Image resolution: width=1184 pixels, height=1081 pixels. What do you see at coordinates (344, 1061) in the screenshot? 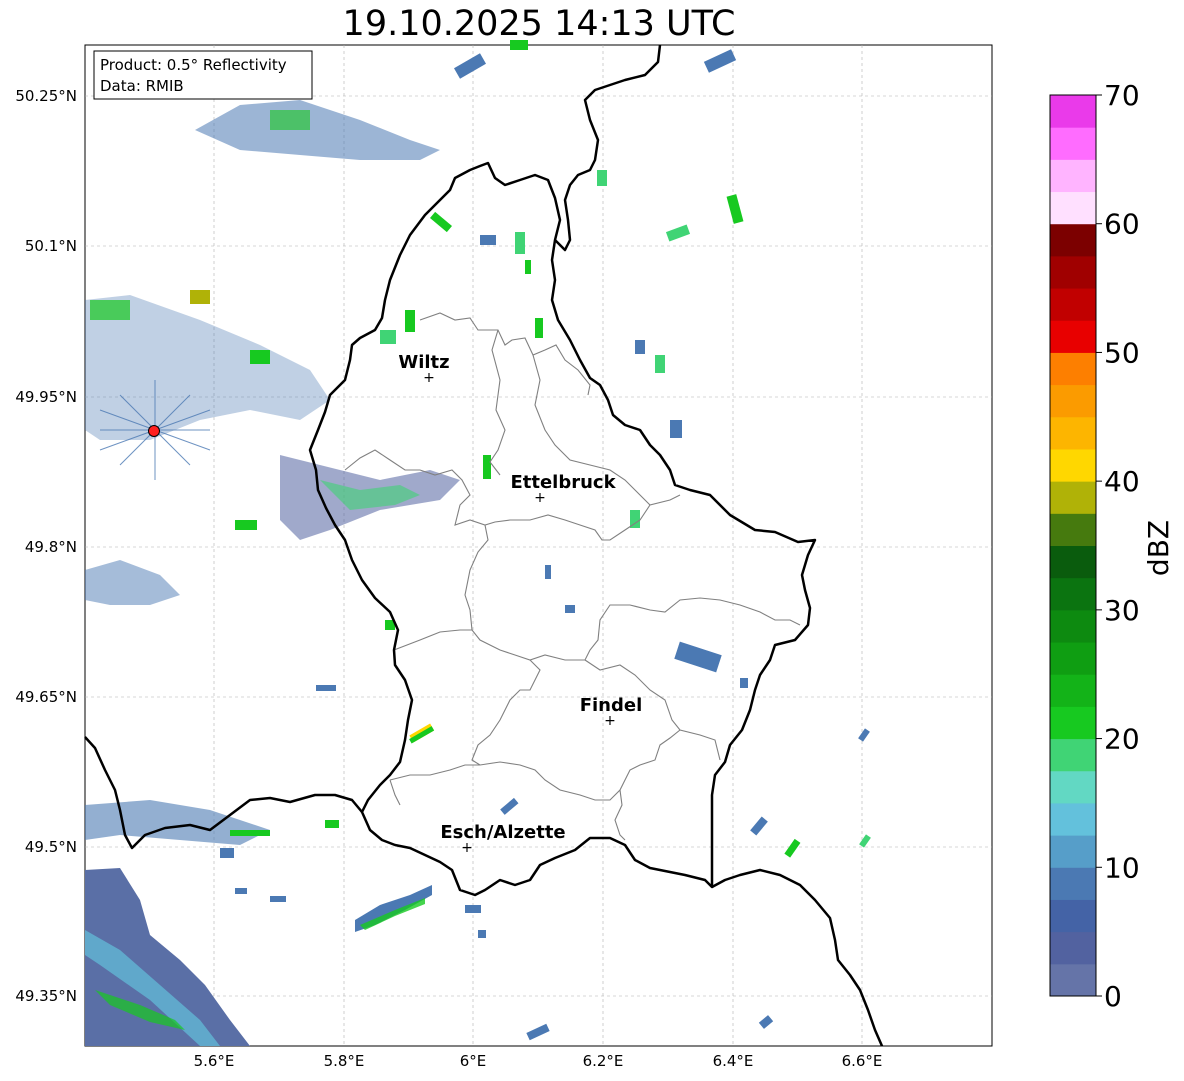
I see `lon-tick-label: 5.8°E` at bounding box center [344, 1061].